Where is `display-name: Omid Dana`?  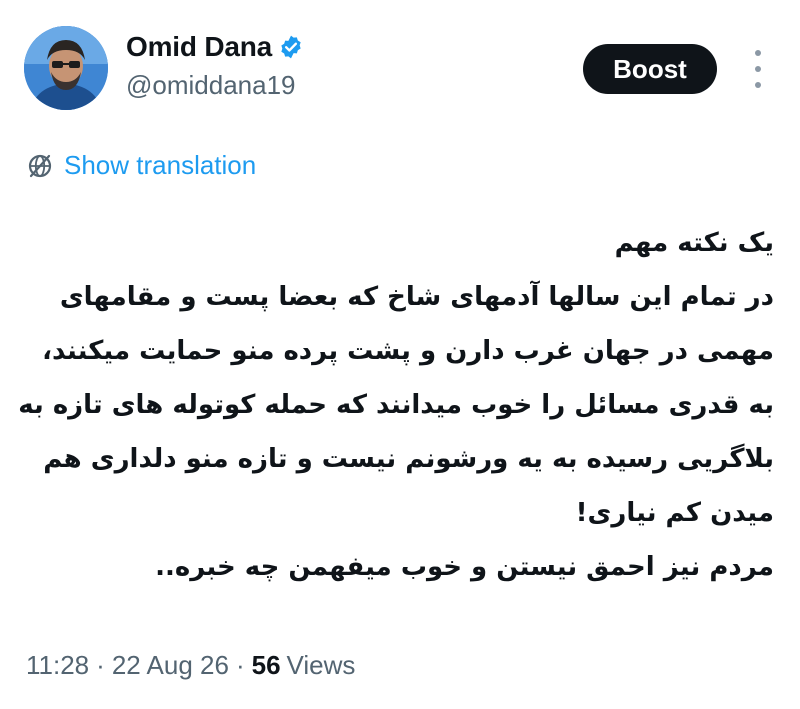
display-name: Omid Dana is located at coordinates (199, 47).